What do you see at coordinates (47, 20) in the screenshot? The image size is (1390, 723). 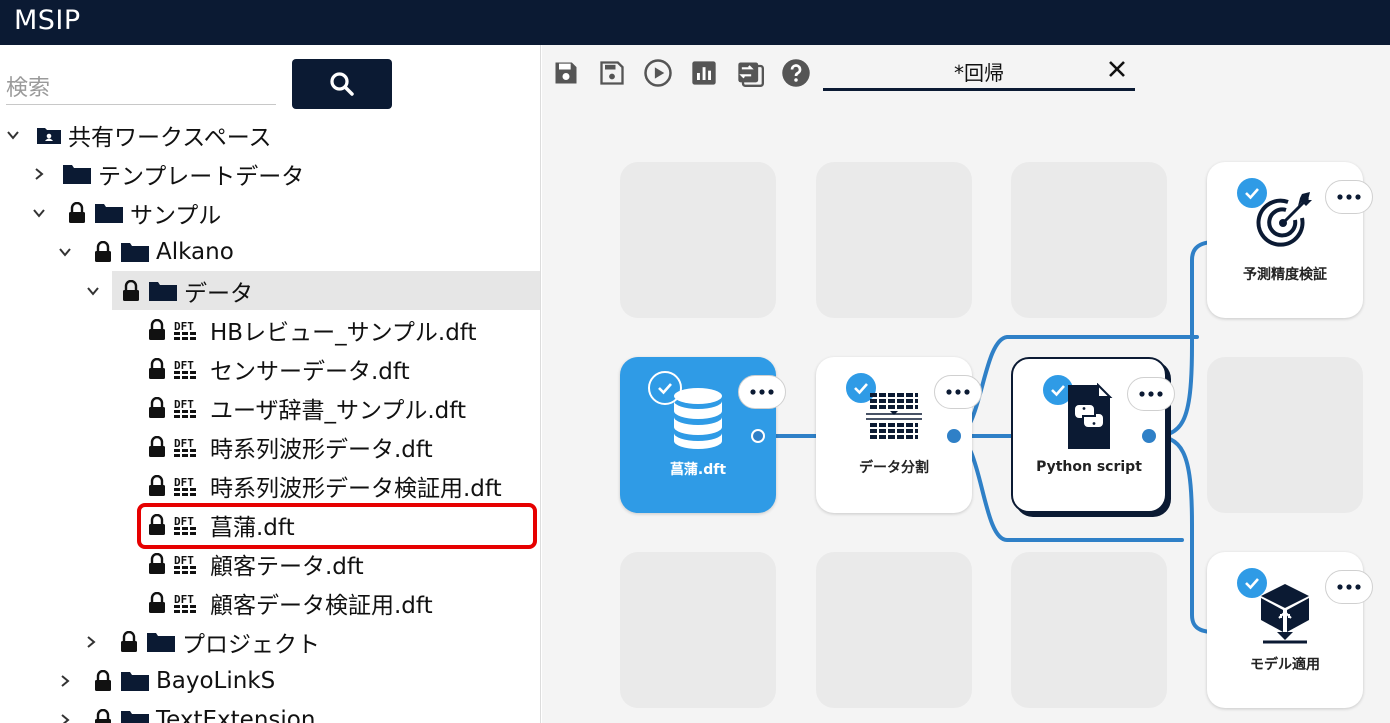 I see `app-title: MSIP` at bounding box center [47, 20].